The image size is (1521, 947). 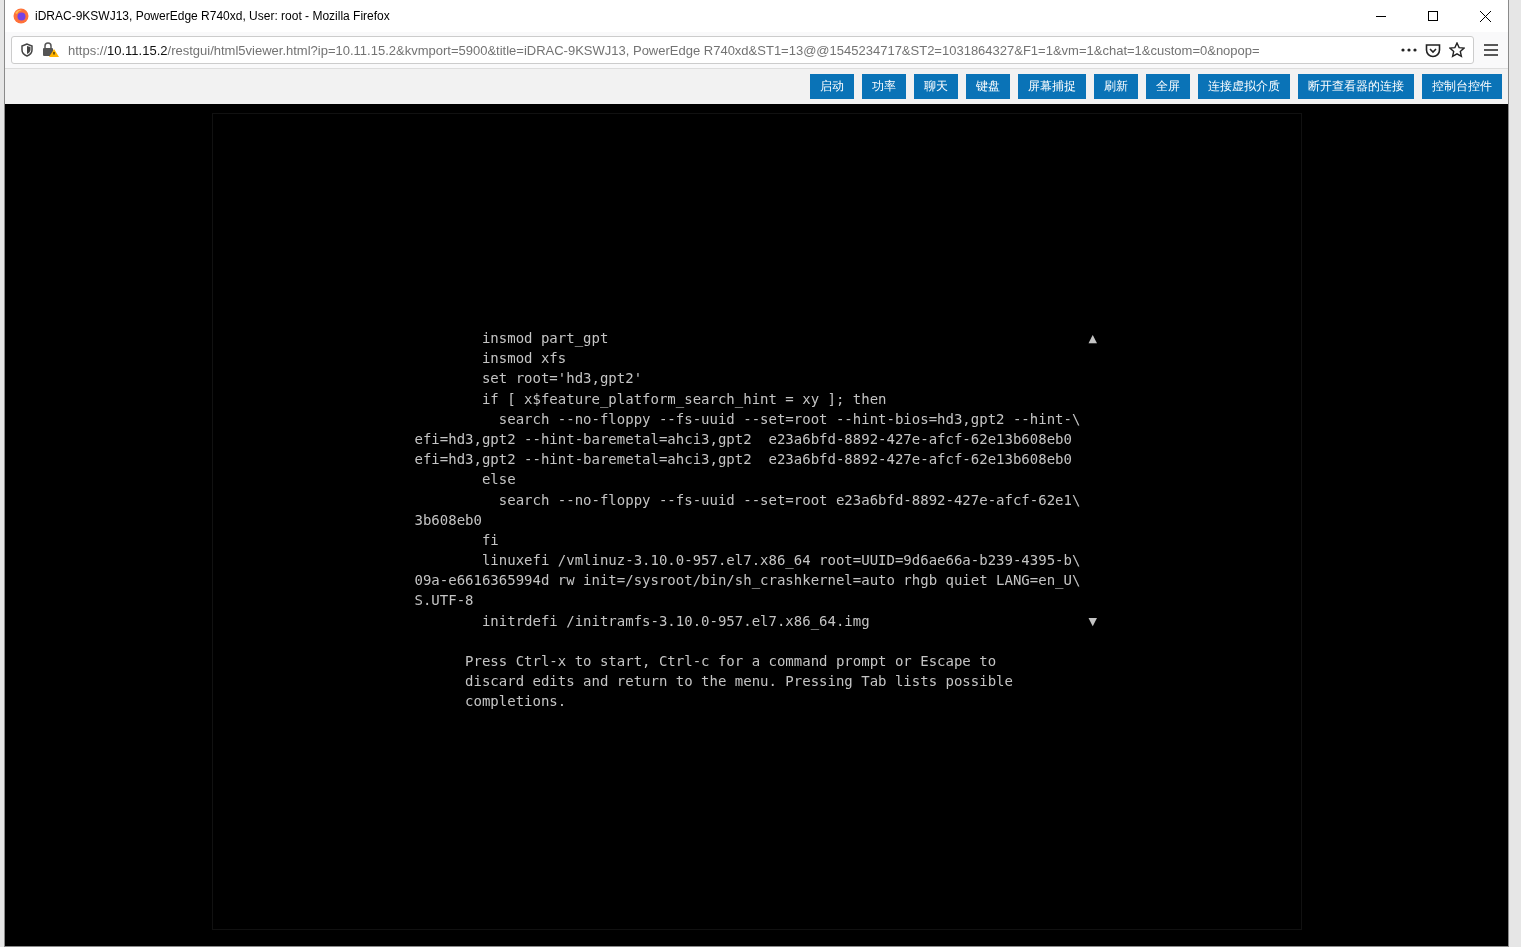 I want to click on window-title: iDRAC-9KSWJ13, PowerEdge R740xd, User: root - Mozilla Firefox, so click(x=213, y=16).